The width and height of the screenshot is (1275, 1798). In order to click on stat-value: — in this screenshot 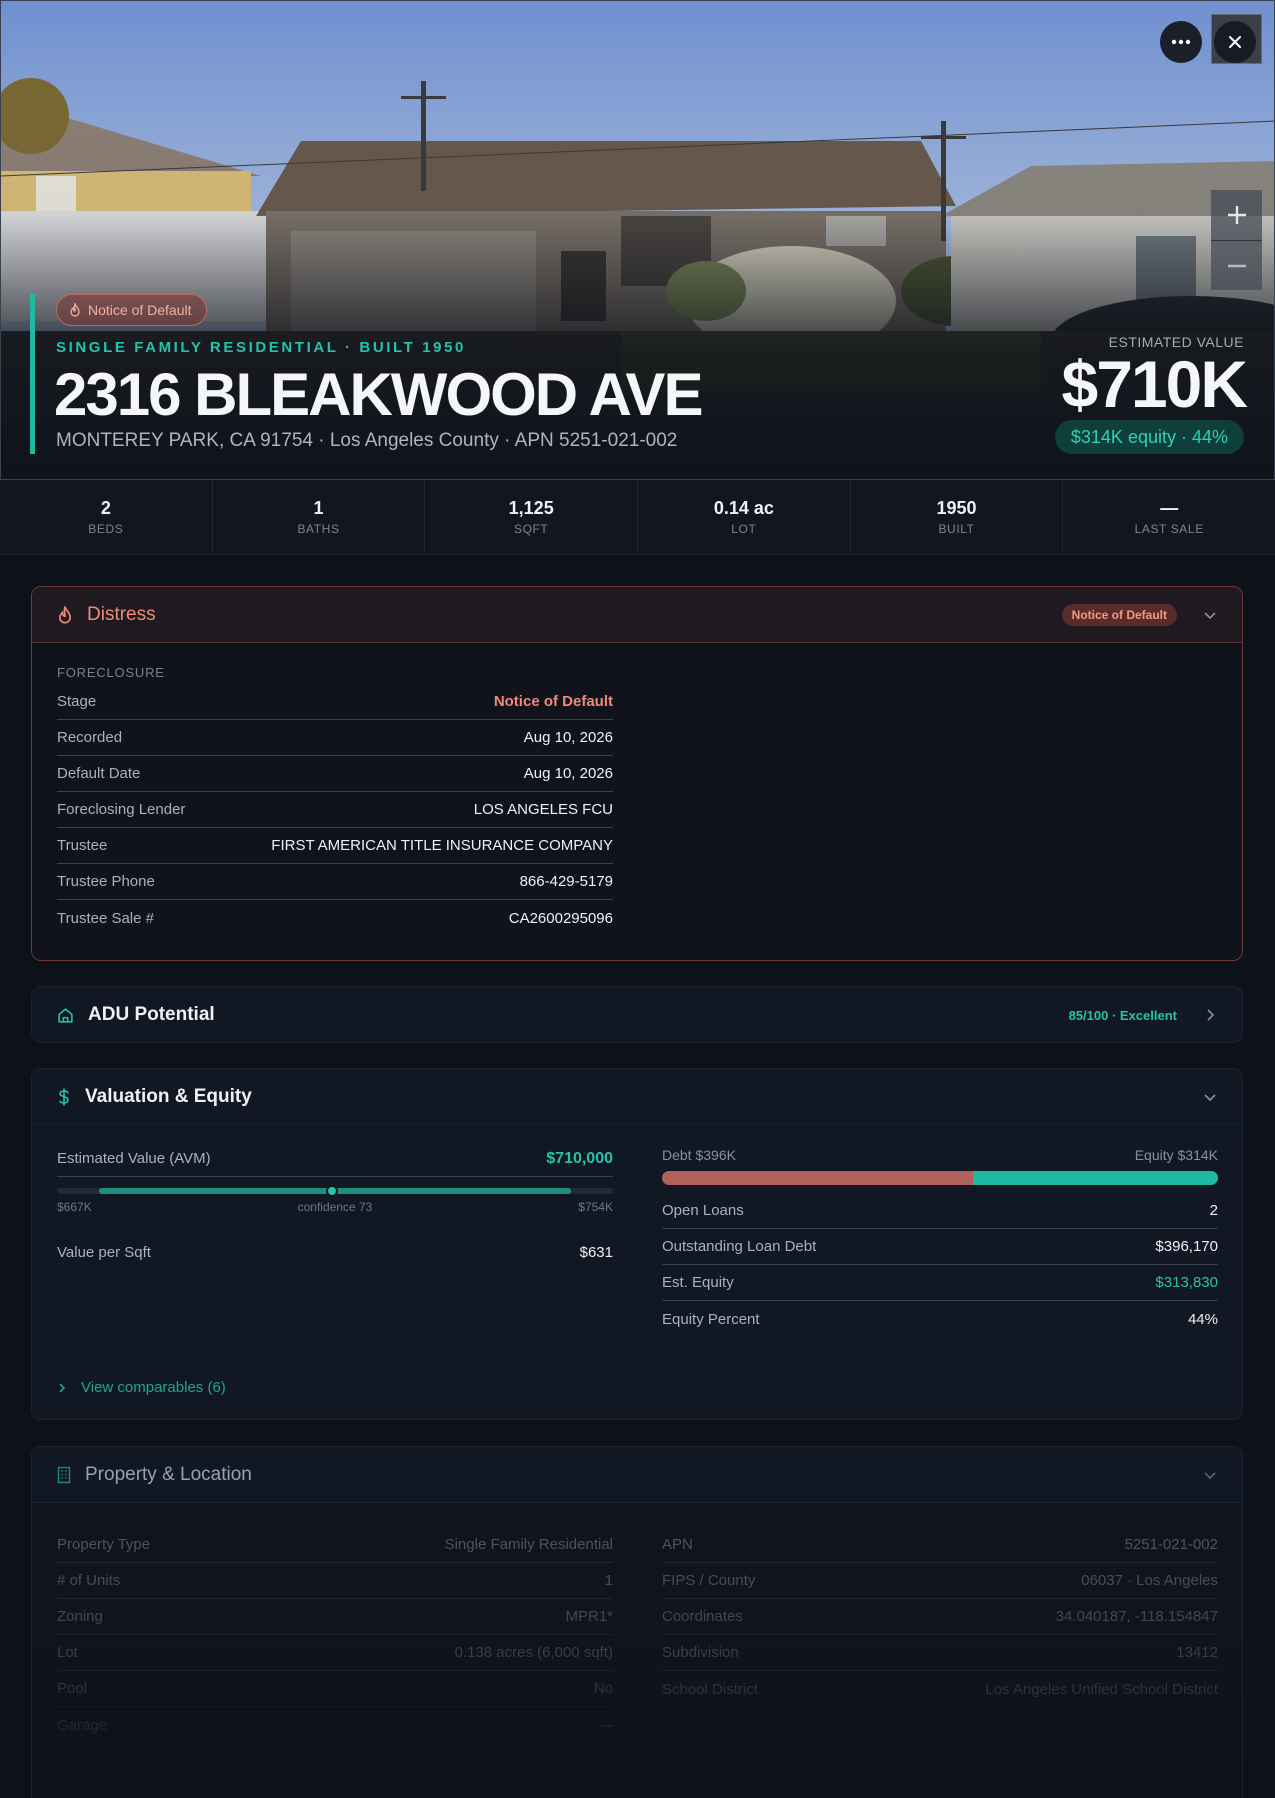, I will do `click(1169, 508)`.